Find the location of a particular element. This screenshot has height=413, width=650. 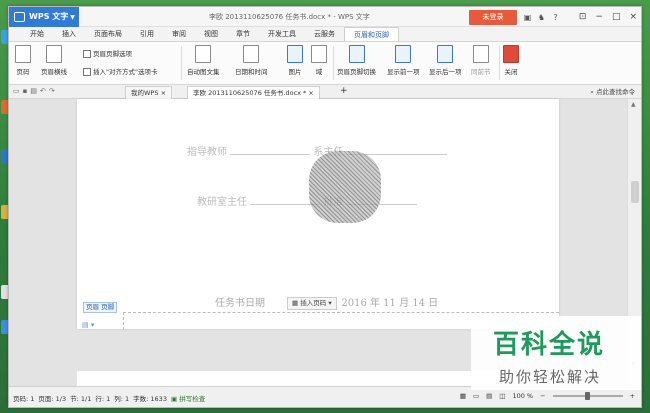

print-icon: ▤ is located at coordinates (33, 91).